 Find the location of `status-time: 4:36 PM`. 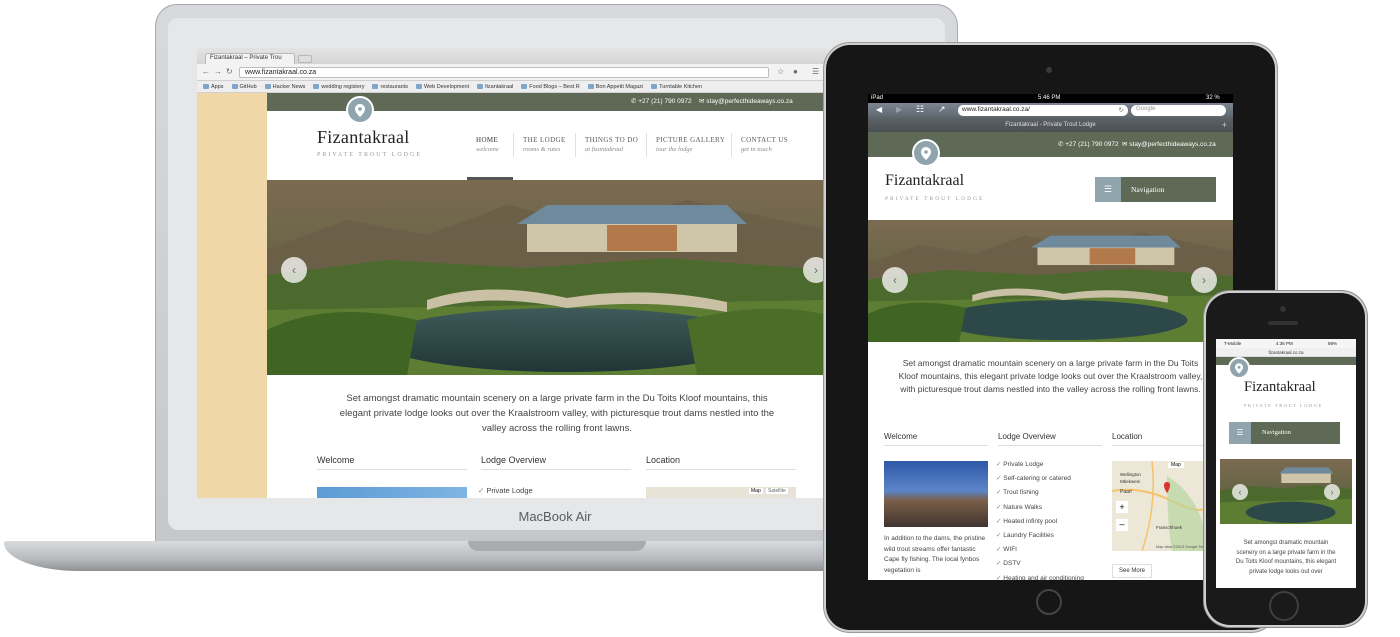

status-time: 4:36 PM is located at coordinates (1284, 343).